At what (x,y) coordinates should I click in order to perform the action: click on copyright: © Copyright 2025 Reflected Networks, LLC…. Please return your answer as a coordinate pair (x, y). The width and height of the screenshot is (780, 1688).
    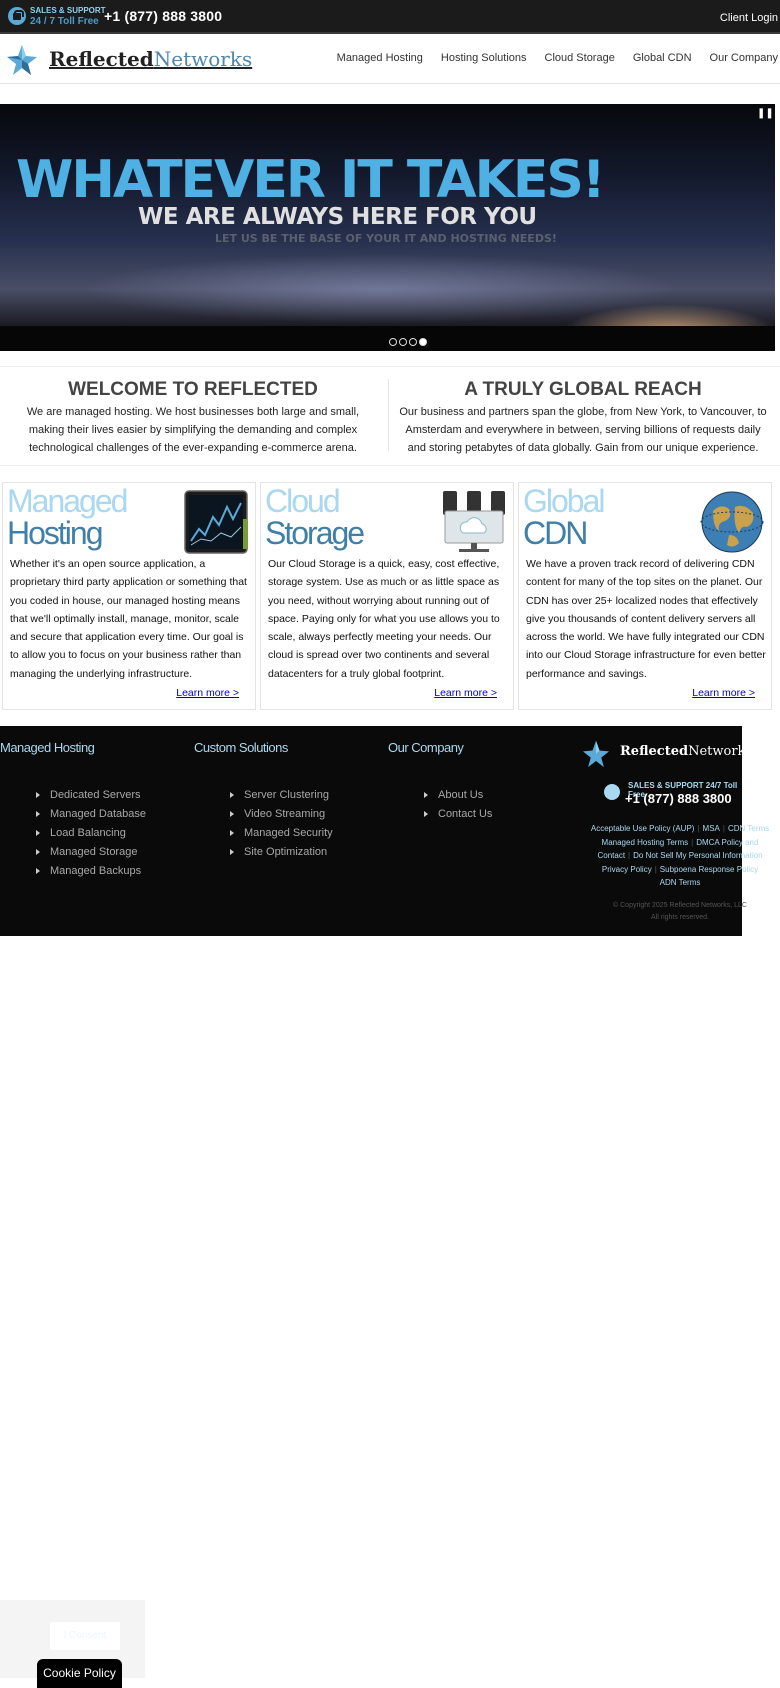
    Looking at the image, I should click on (680, 911).